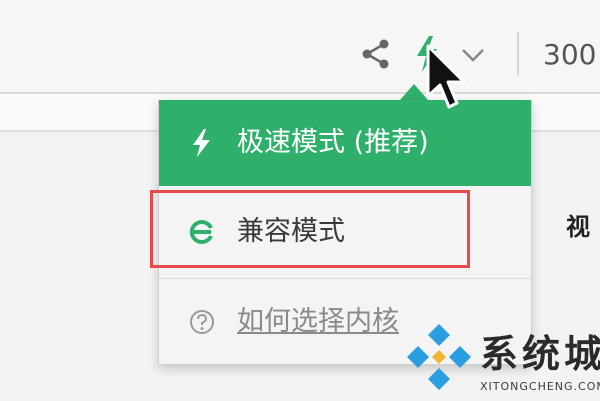 The image size is (600, 401). What do you see at coordinates (439, 357) in the screenshot?
I see `watermark-logo-icon` at bounding box center [439, 357].